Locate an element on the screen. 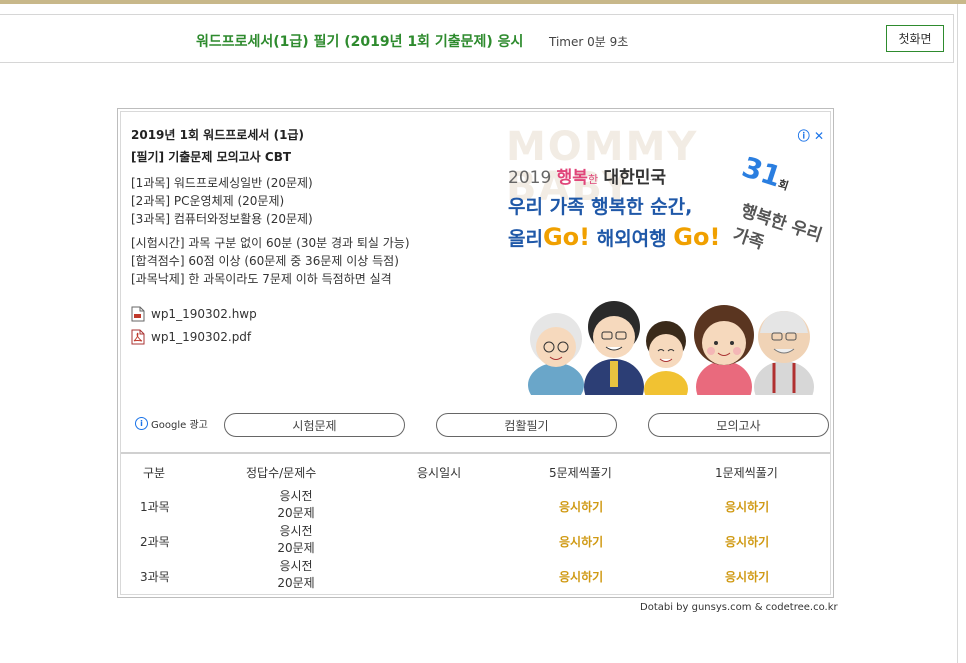 This screenshot has width=966, height=663. ad-button-exam-questions: 시험문제 is located at coordinates (314, 425).